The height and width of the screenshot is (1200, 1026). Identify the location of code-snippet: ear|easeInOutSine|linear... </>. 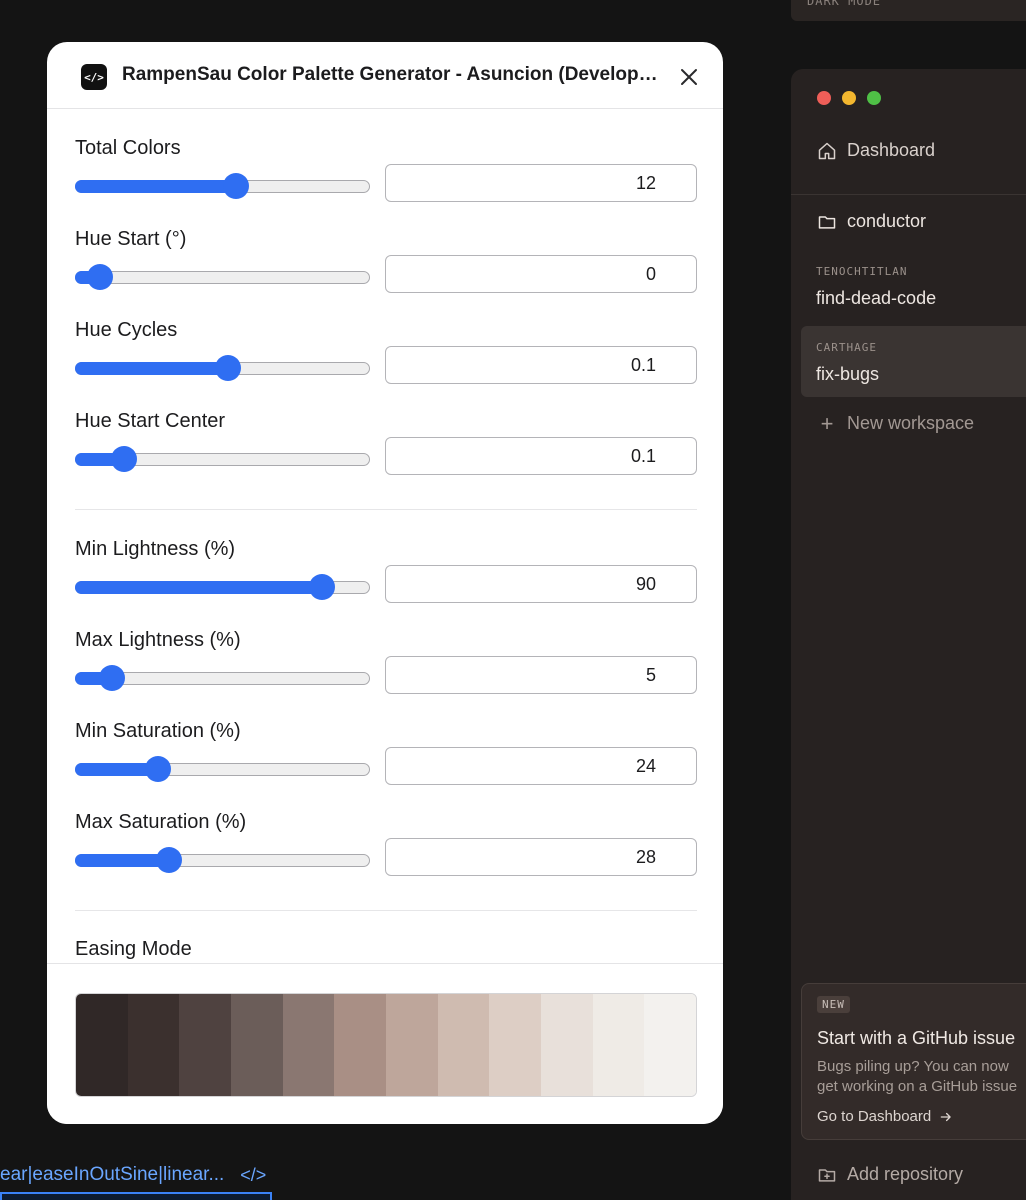
(133, 1175).